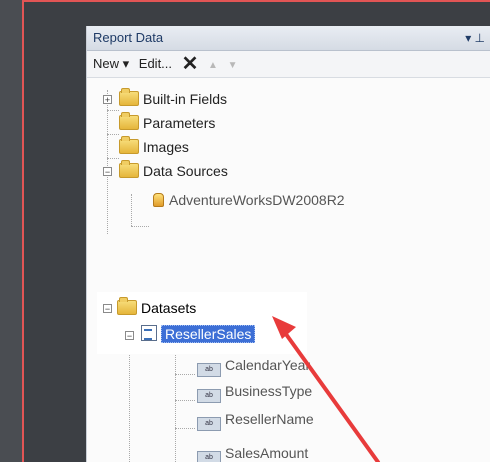 This screenshot has width=490, height=462. What do you see at coordinates (107, 172) in the screenshot?
I see `data-sources-expander: −` at bounding box center [107, 172].